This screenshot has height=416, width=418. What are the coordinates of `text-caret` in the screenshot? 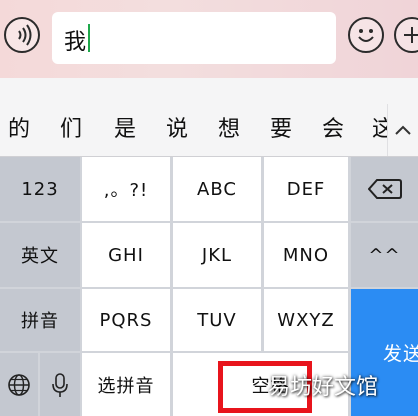 It's located at (89, 38).